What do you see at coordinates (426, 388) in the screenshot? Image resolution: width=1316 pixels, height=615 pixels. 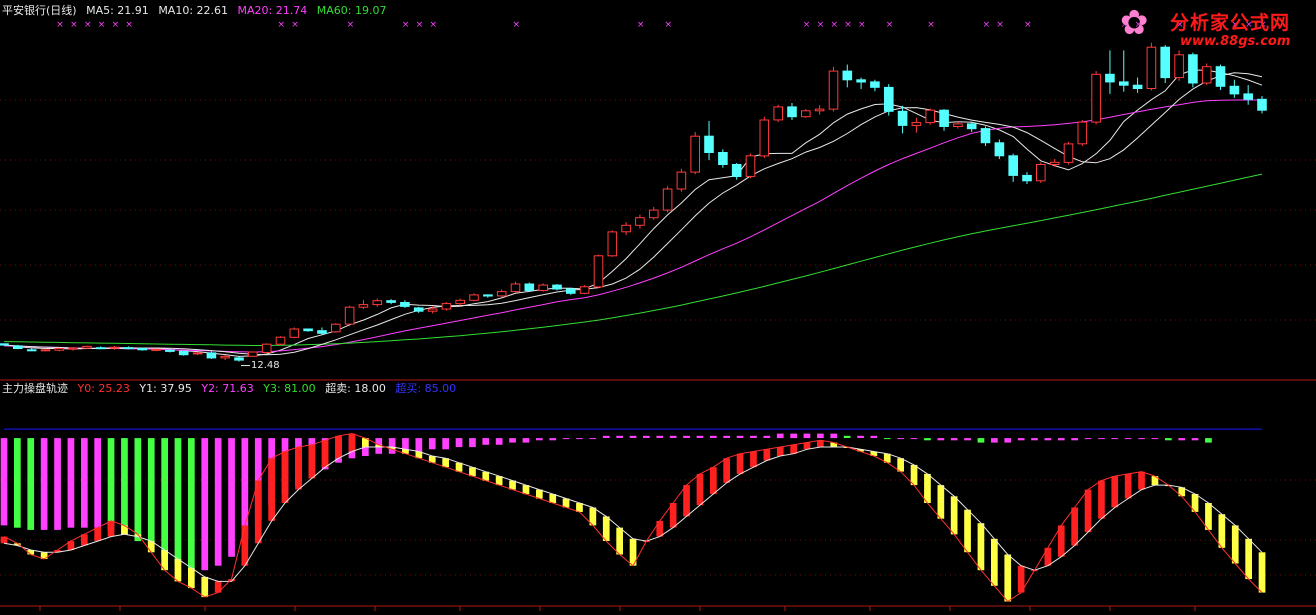 I see `overbought-value: 超买: 85.00` at bounding box center [426, 388].